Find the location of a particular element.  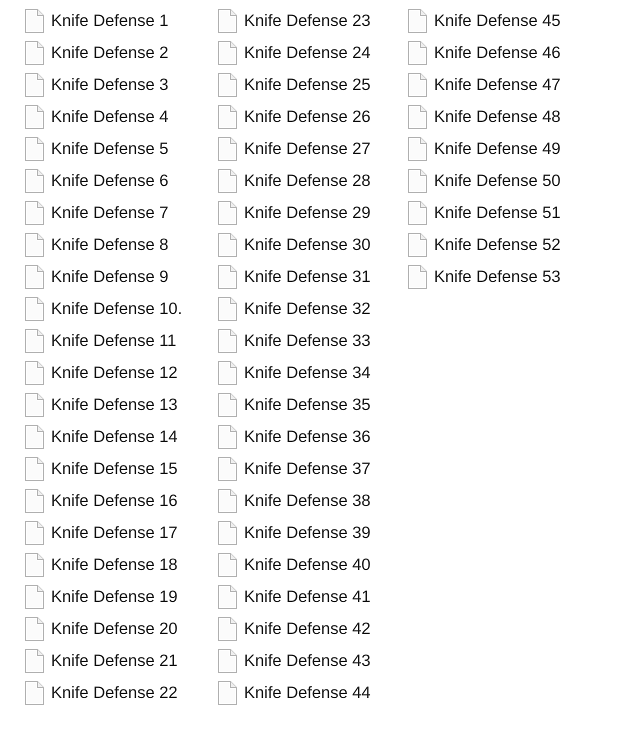

file-name: Knife Defense 15 is located at coordinates (114, 469).